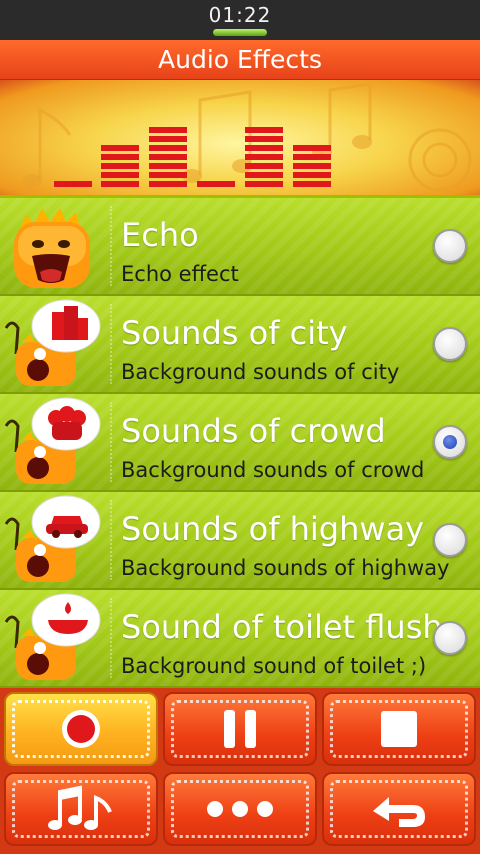 The image size is (480, 854). I want to click on effect-subtitle: Echo effect, so click(180, 274).